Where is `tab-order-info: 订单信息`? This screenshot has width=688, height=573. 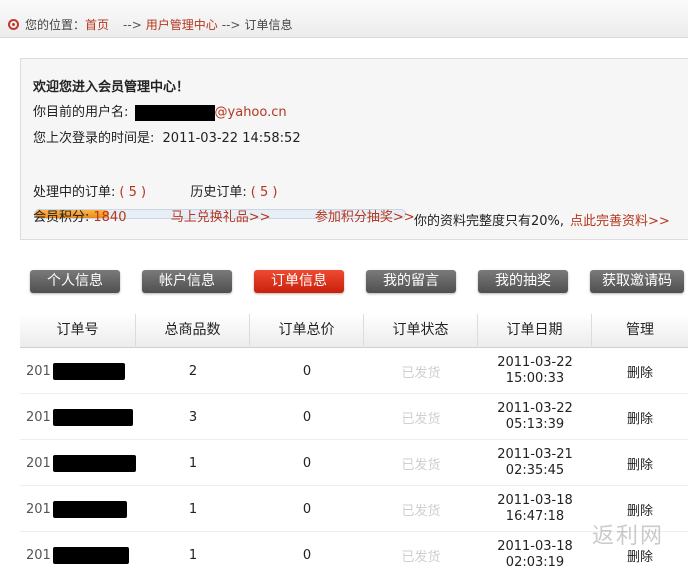
tab-order-info: 订单信息 is located at coordinates (299, 281).